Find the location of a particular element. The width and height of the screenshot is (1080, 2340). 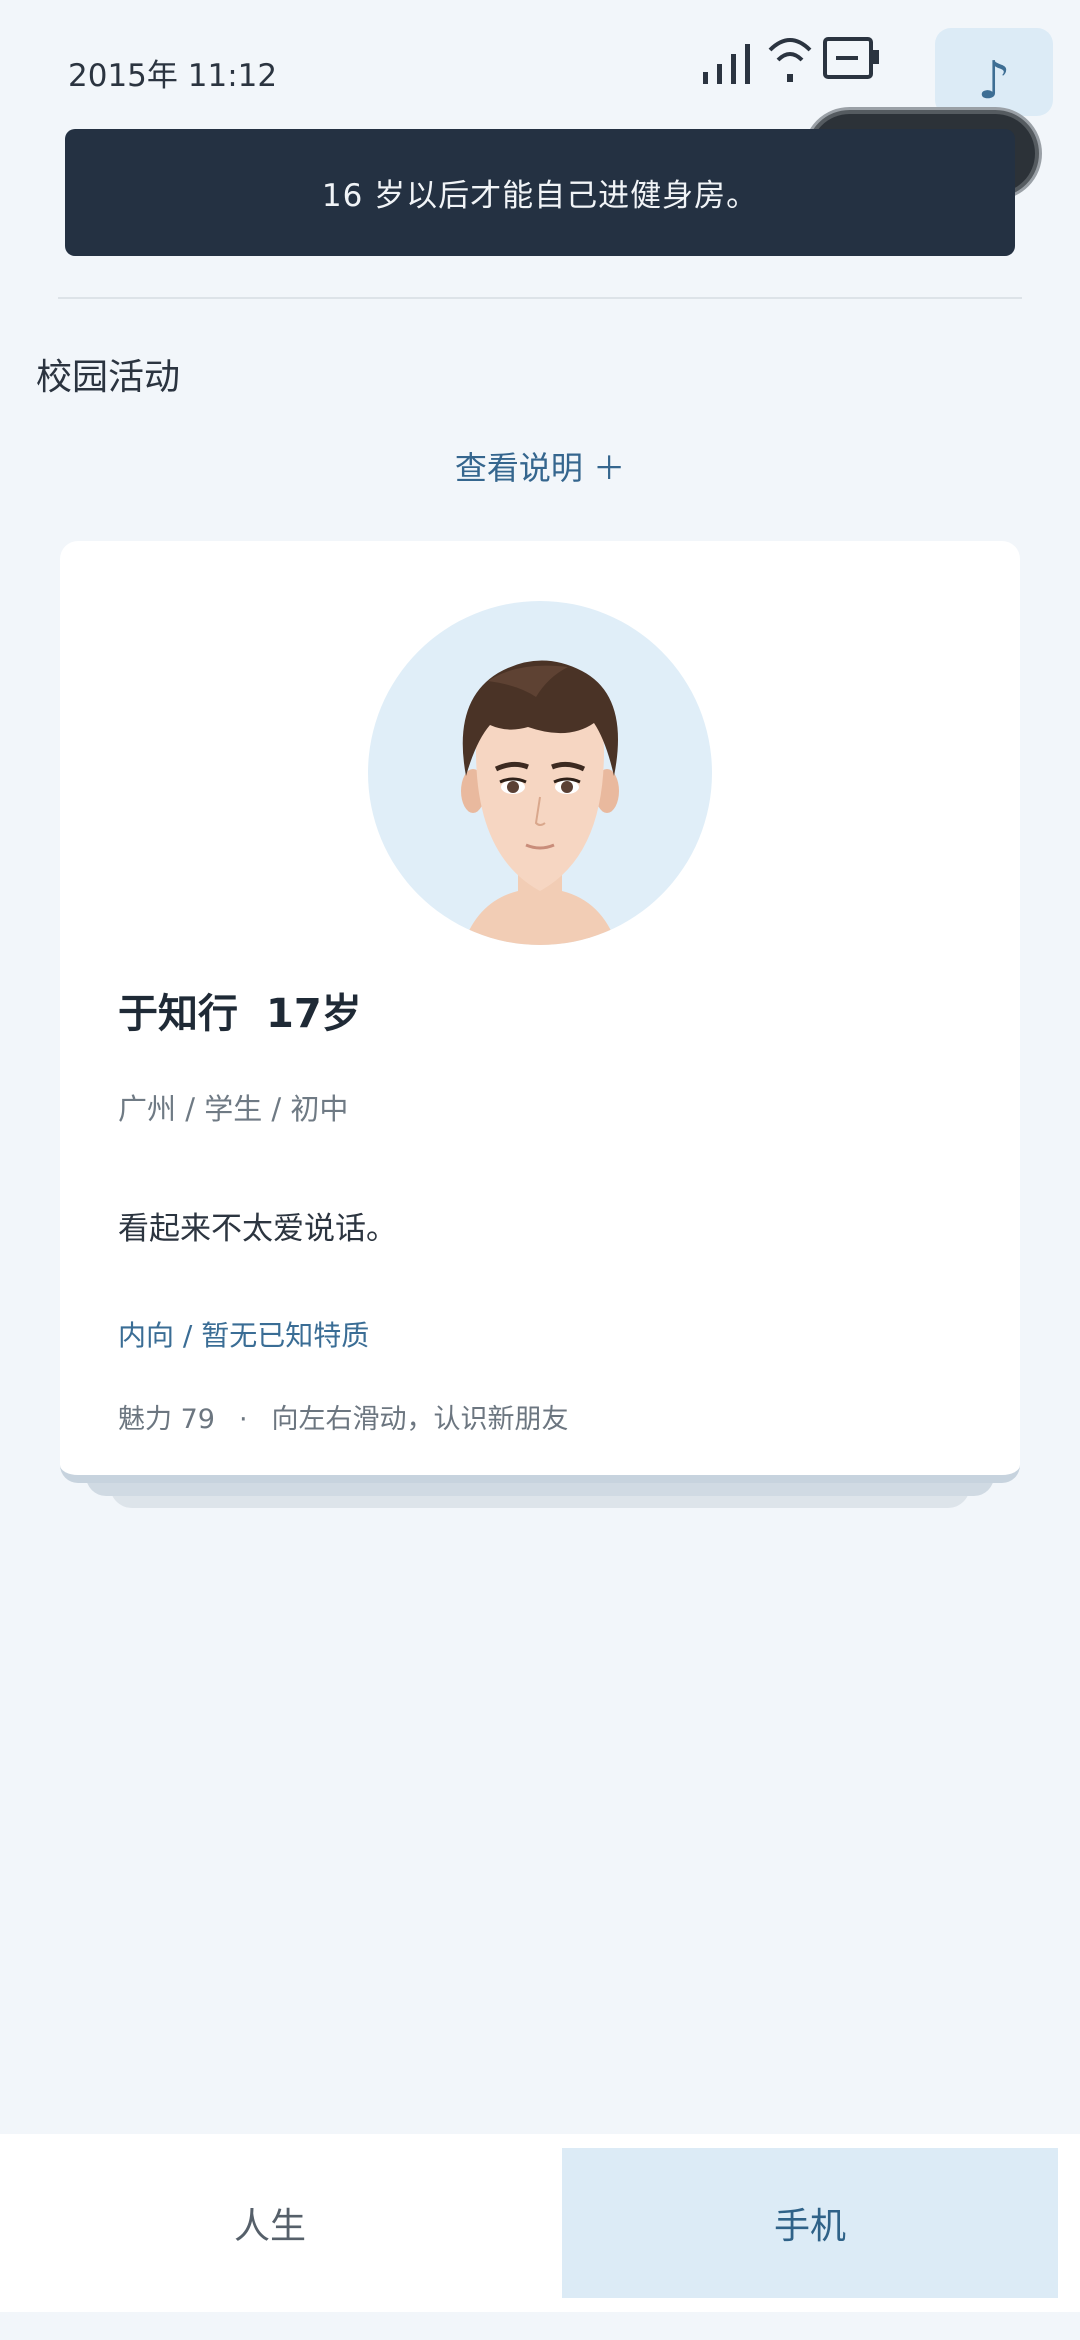

status-time: 2015年 11:12 is located at coordinates (173, 76).